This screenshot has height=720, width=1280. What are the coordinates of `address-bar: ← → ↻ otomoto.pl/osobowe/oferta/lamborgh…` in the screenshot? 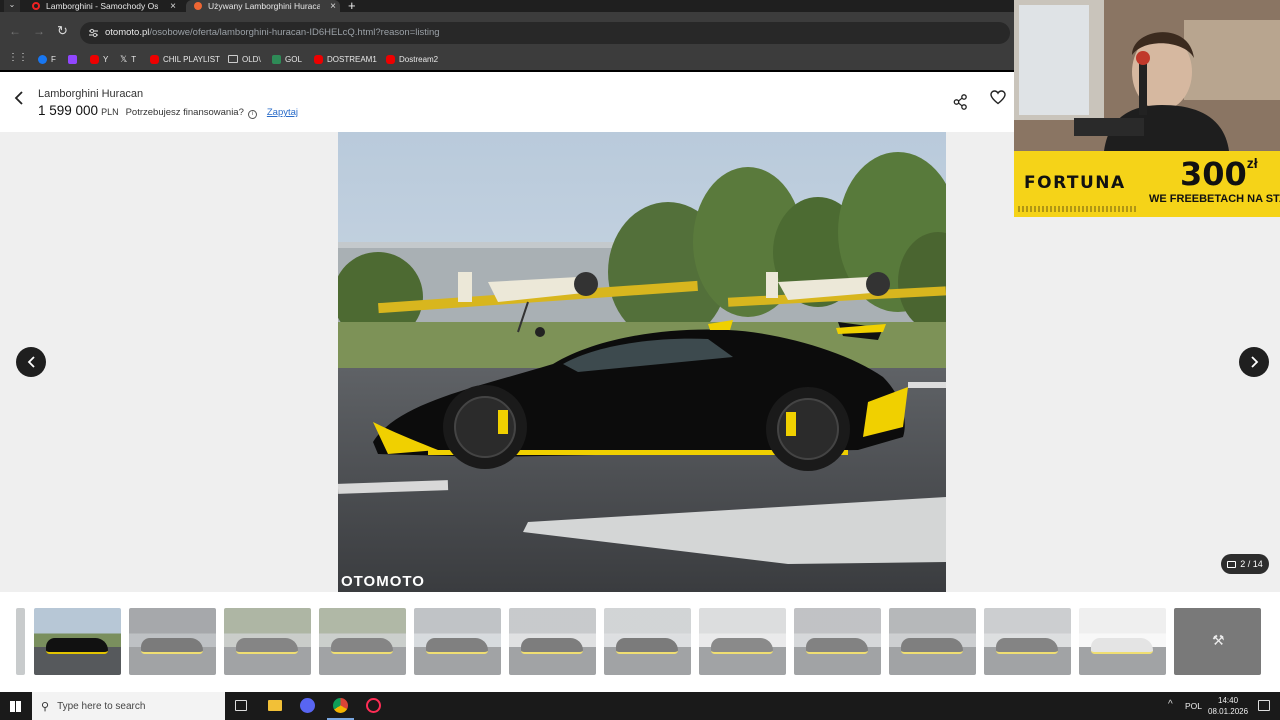 It's located at (507, 33).